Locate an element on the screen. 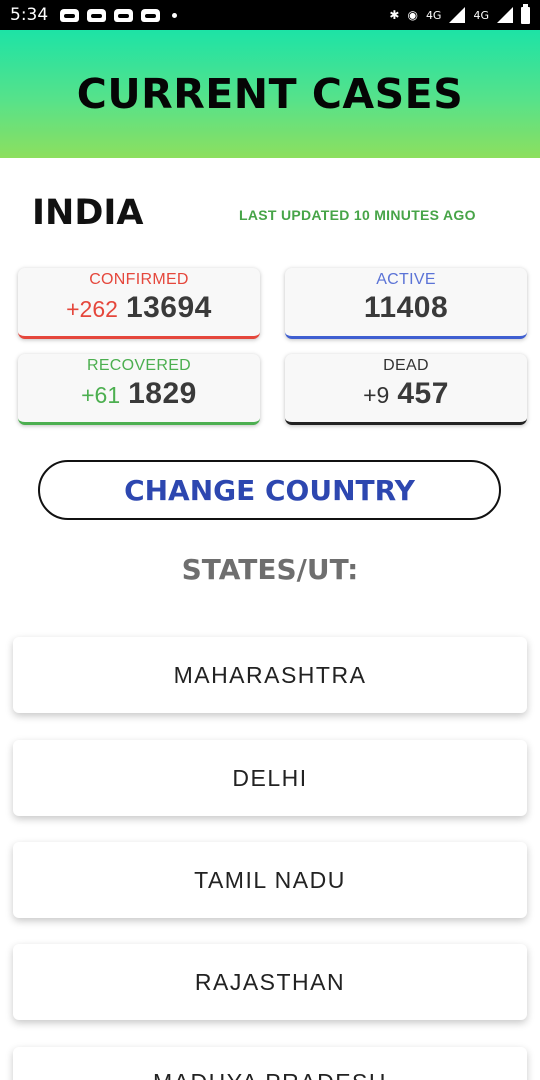 The height and width of the screenshot is (1080, 540). state-item-delhi: DELHI is located at coordinates (270, 778).